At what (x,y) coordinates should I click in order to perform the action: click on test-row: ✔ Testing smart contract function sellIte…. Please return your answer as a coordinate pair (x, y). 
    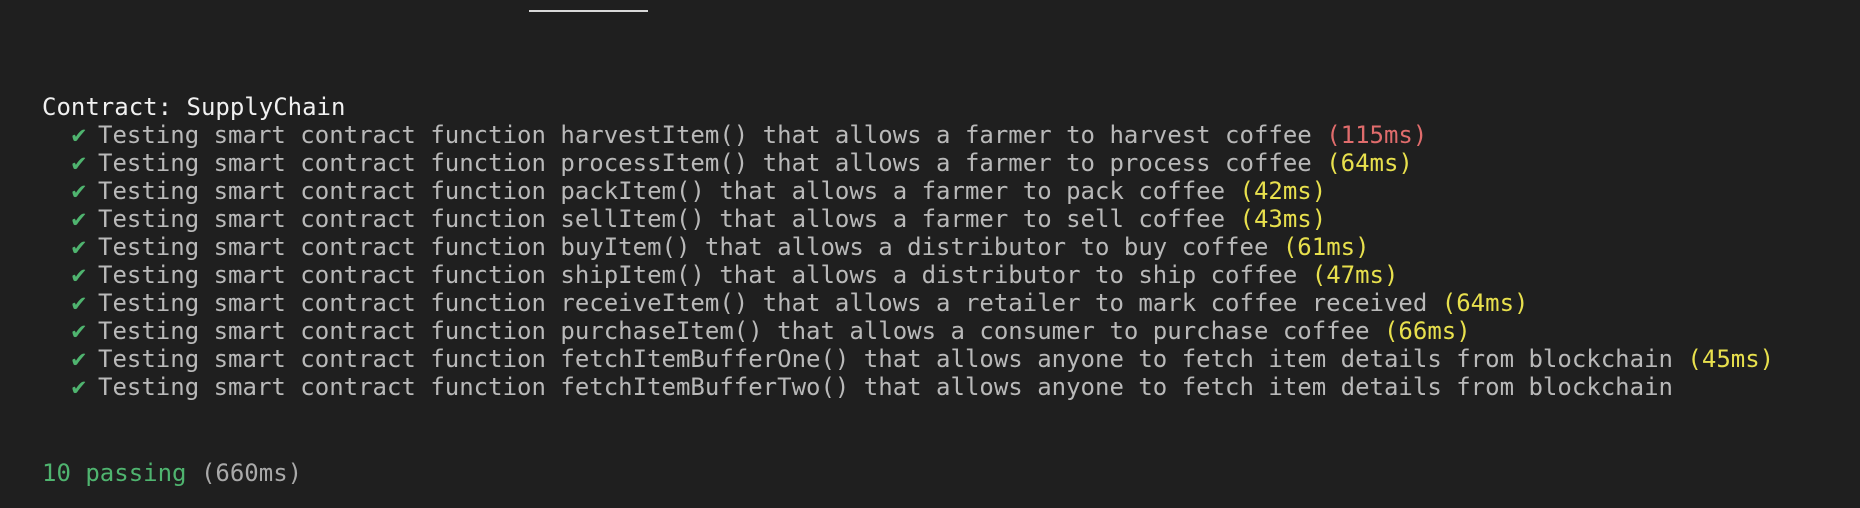
    Looking at the image, I should click on (941, 219).